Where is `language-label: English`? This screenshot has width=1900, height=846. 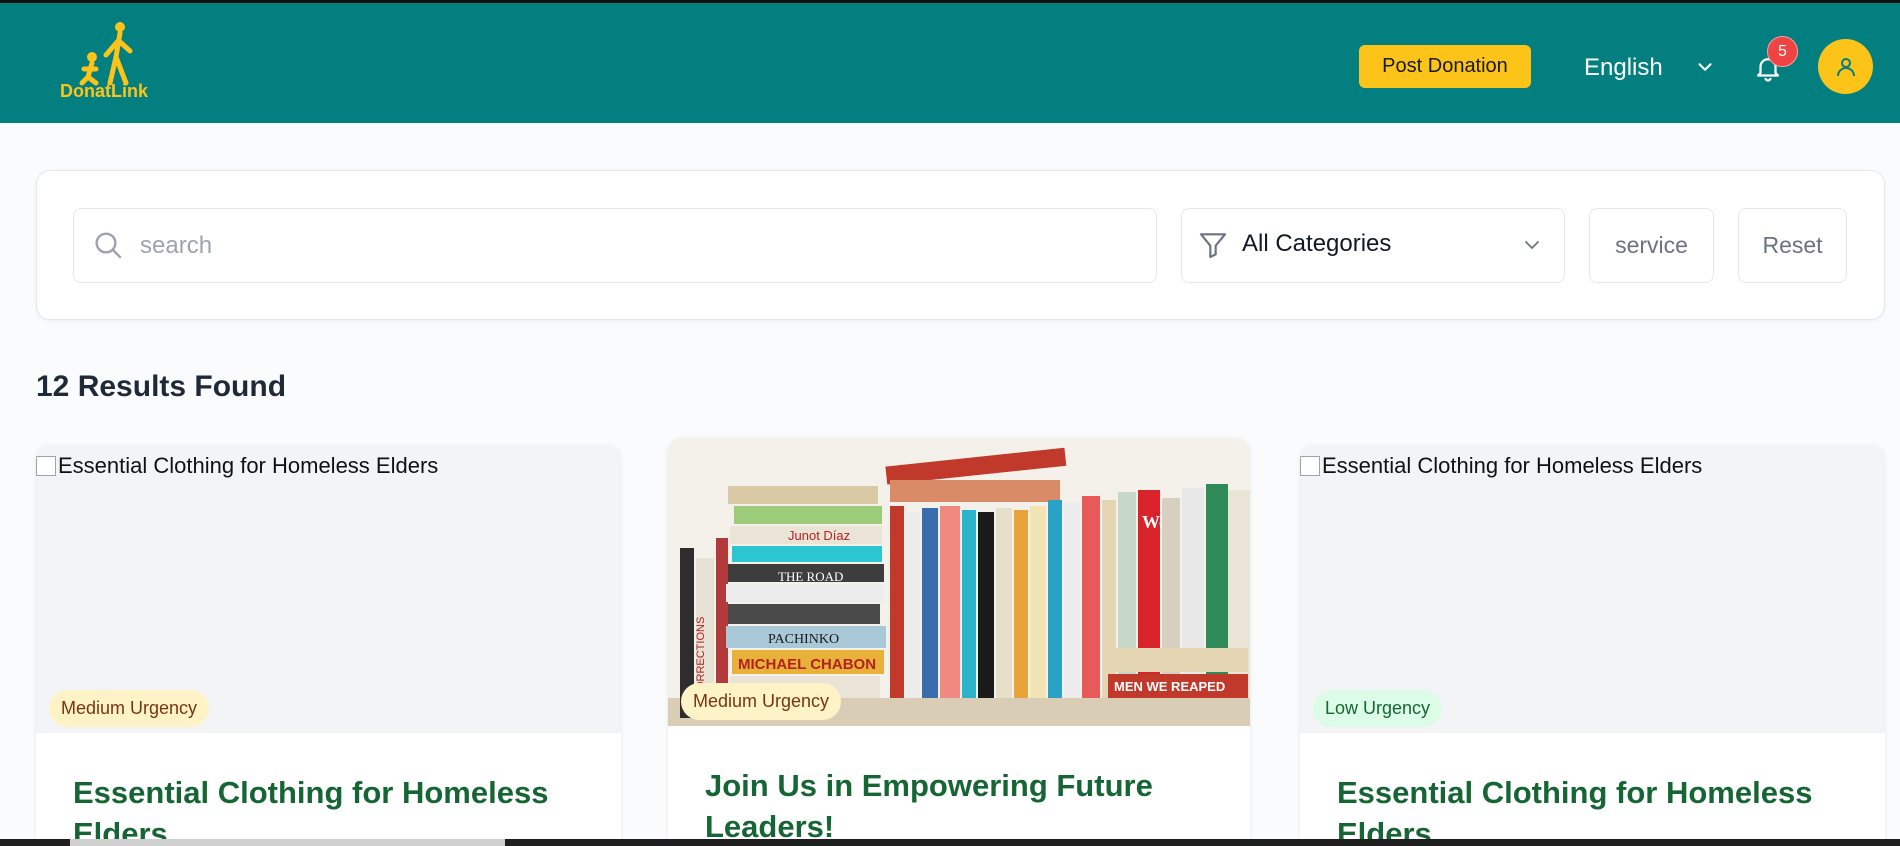 language-label: English is located at coordinates (1623, 67).